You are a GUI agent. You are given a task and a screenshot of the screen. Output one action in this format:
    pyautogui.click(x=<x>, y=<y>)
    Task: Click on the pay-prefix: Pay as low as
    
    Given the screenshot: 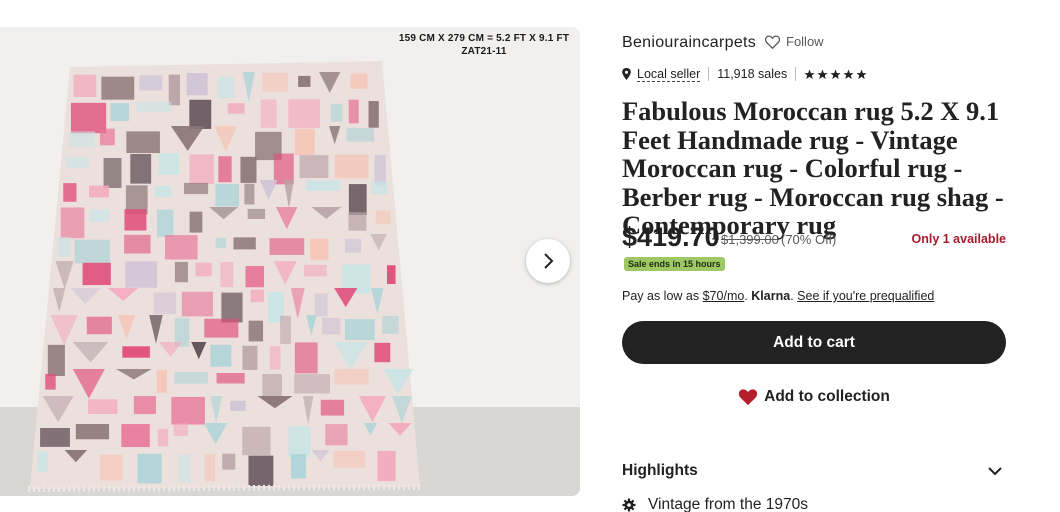 What is the action you would take?
    pyautogui.click(x=661, y=296)
    